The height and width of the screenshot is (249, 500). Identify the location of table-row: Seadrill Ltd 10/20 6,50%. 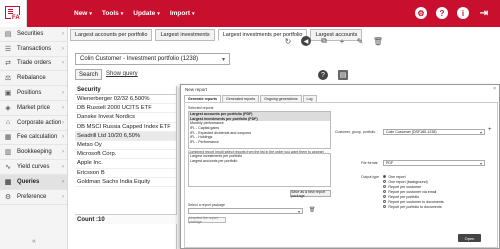
(125, 136).